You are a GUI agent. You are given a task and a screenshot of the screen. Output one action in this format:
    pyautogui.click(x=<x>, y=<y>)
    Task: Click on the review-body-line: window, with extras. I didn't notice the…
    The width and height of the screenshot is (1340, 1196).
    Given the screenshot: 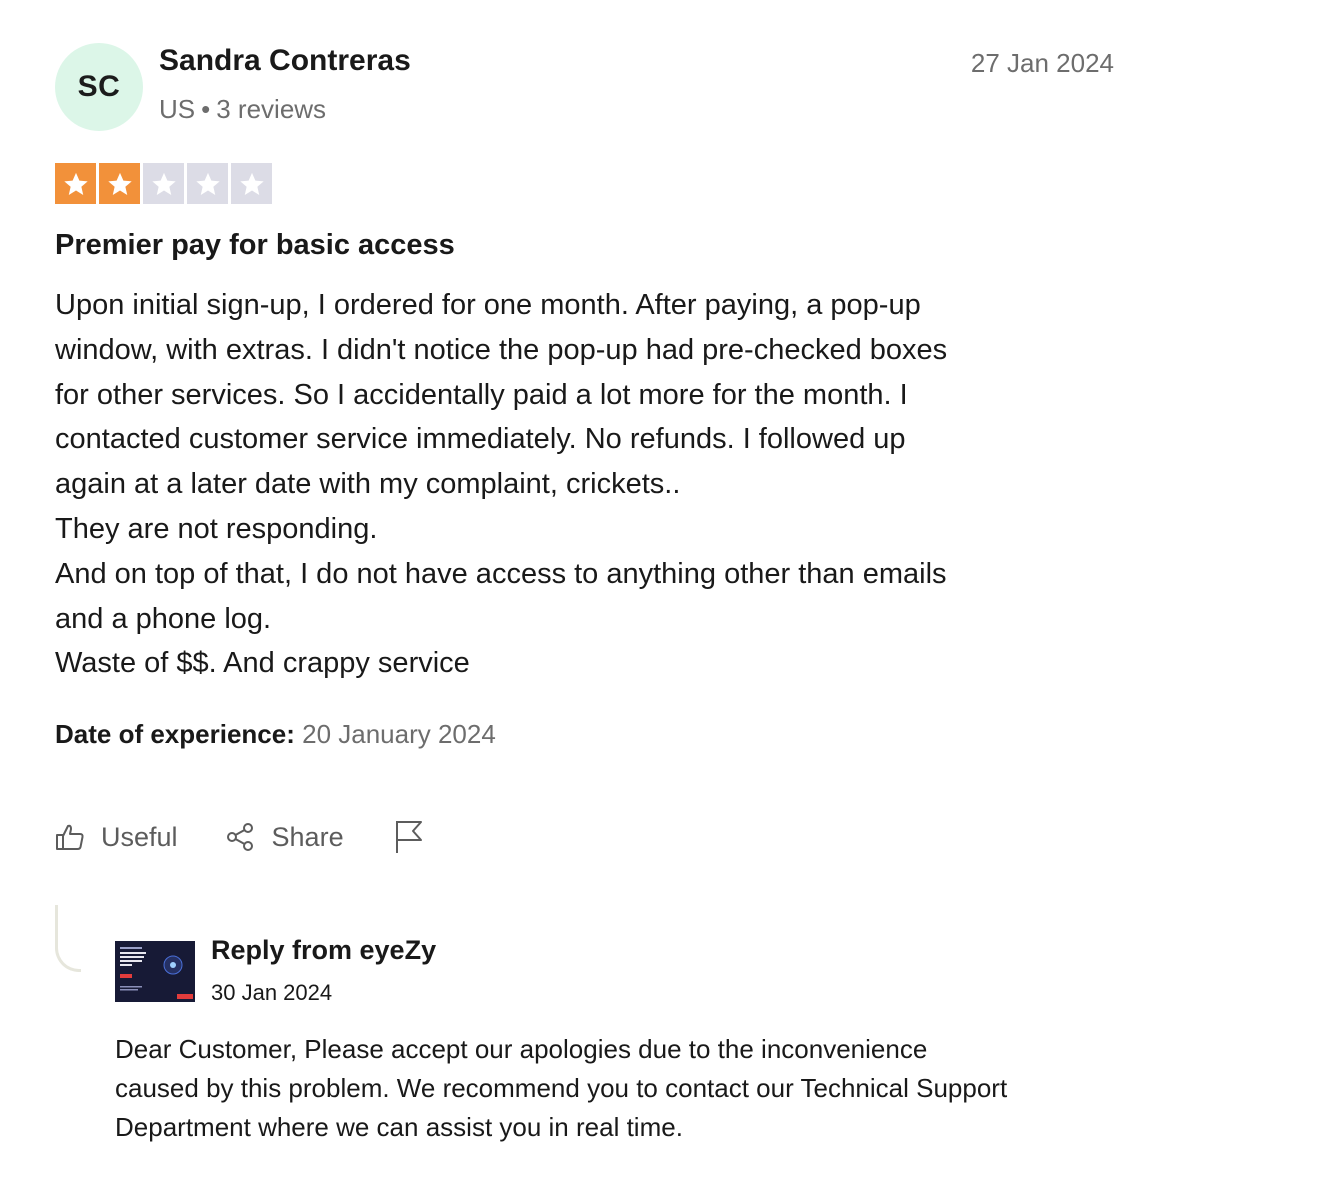 What is the action you would take?
    pyautogui.click(x=501, y=349)
    